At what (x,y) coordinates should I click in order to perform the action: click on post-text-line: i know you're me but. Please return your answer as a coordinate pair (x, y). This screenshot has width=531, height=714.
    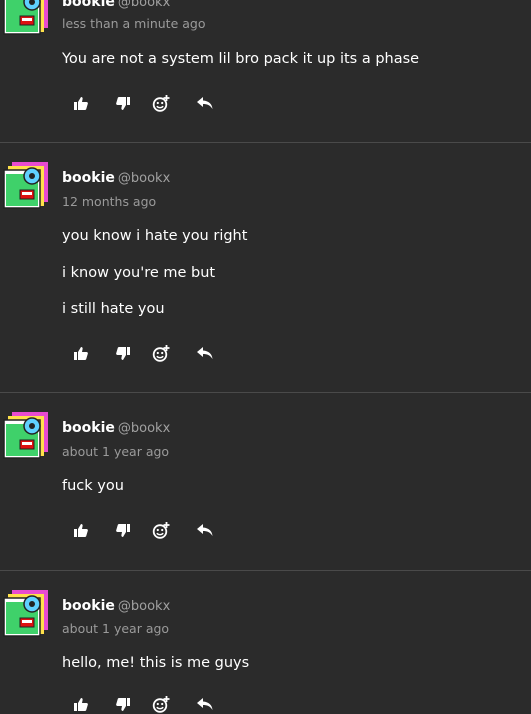
    Looking at the image, I should click on (139, 273).